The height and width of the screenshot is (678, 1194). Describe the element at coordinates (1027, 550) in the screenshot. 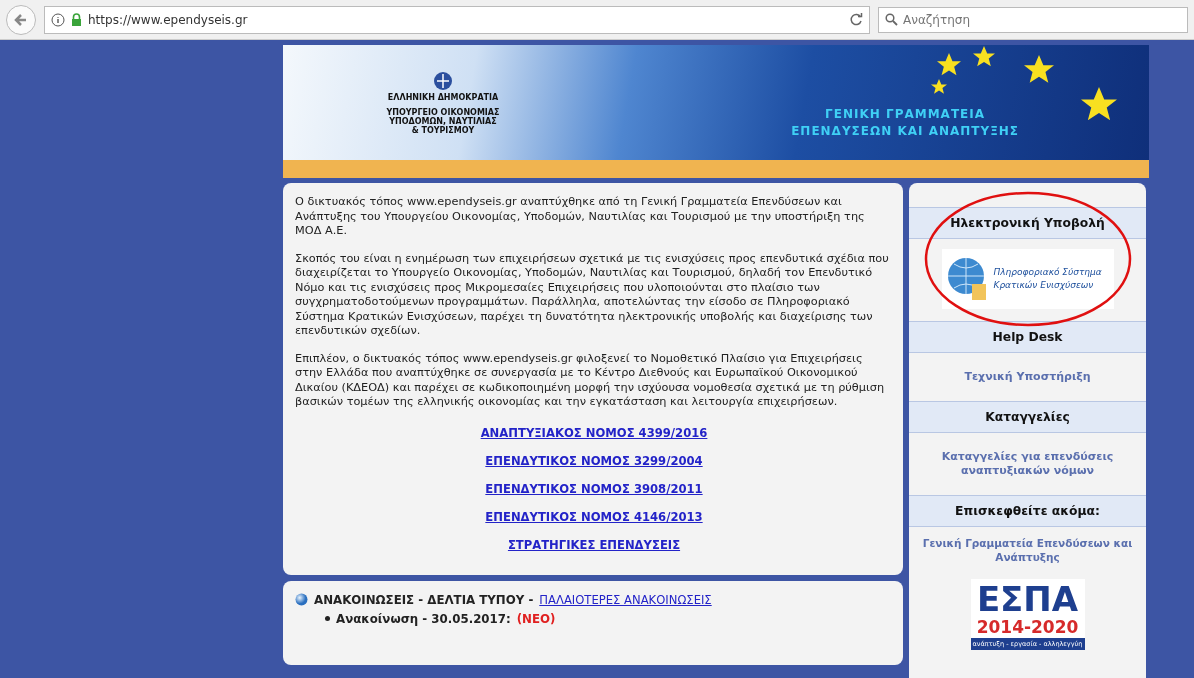

I see `sidebar-link: Γενική Γραμματεία Επενδύσεων και Ανάπτυξης` at that location.